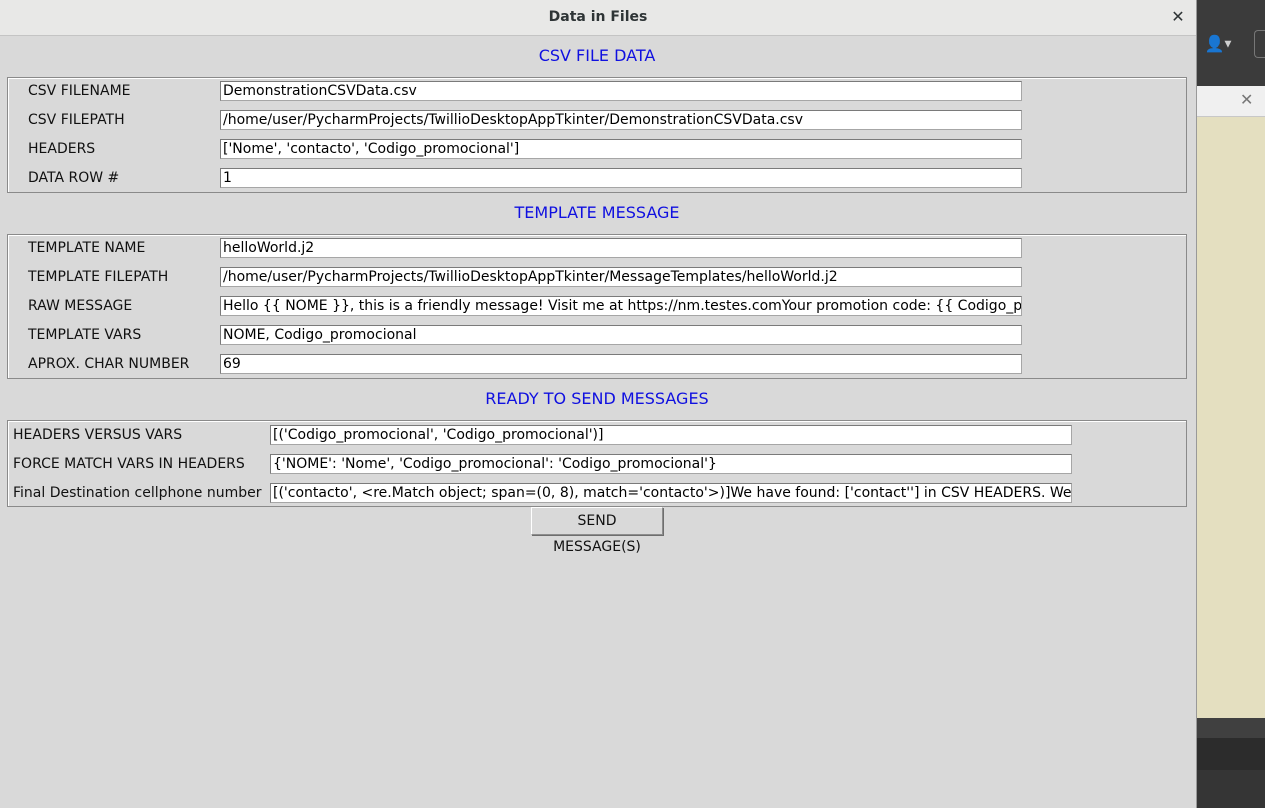 The image size is (1265, 808). I want to click on user-menu-icon: 👤▼, so click(1218, 44).